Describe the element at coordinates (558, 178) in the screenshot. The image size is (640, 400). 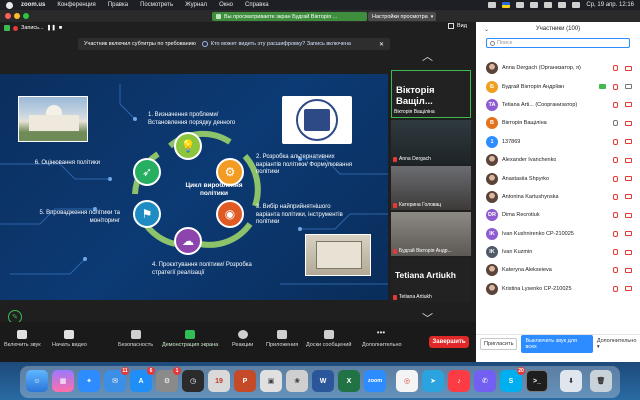
I see `participant-row: Anastasiia Shpyrko` at that location.